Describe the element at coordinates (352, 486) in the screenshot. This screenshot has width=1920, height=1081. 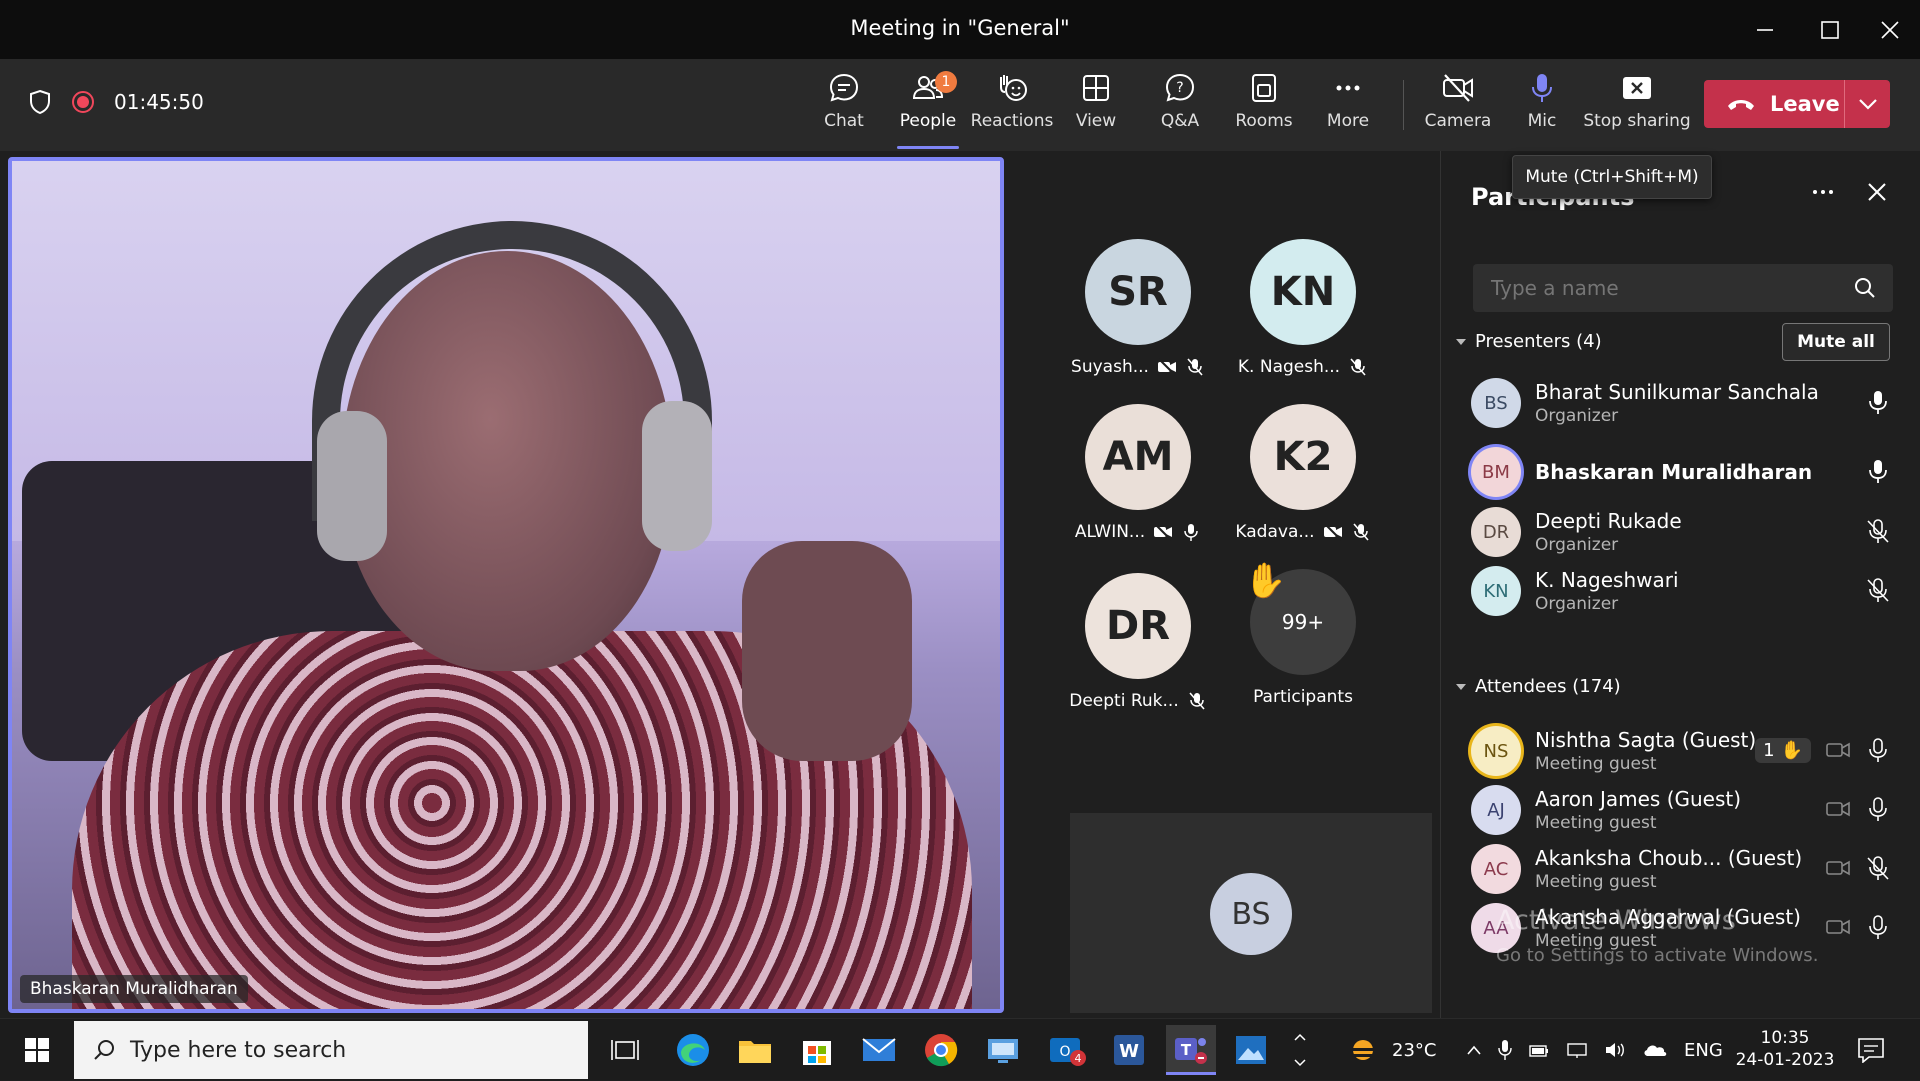
I see `video-headphone-left` at that location.